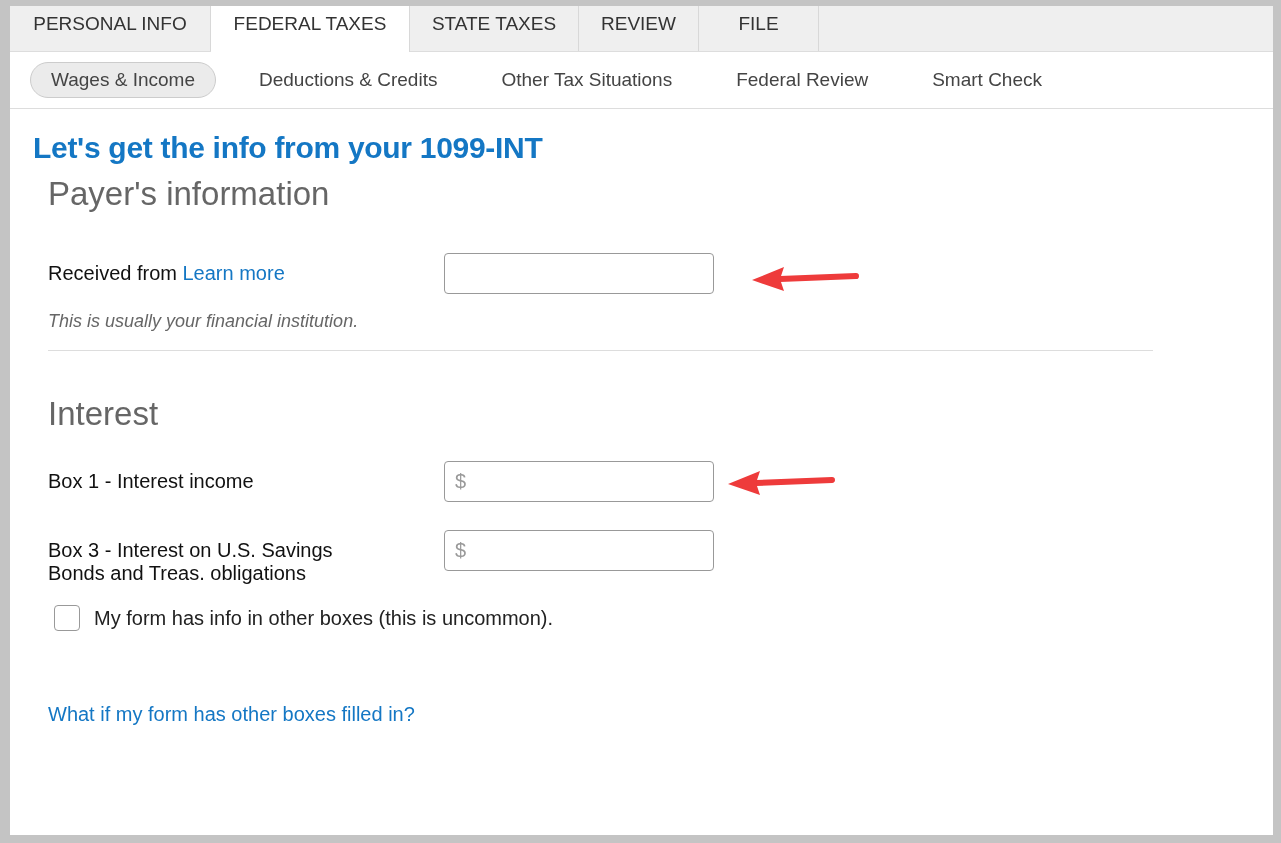  I want to click on sub-tab: Smart Check, so click(987, 80).